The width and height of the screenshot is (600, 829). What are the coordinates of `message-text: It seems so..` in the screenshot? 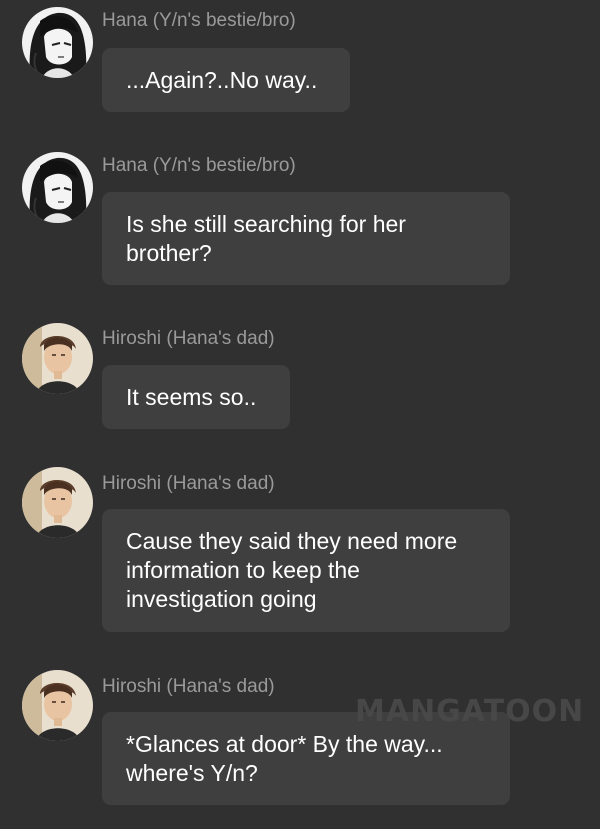 It's located at (191, 396).